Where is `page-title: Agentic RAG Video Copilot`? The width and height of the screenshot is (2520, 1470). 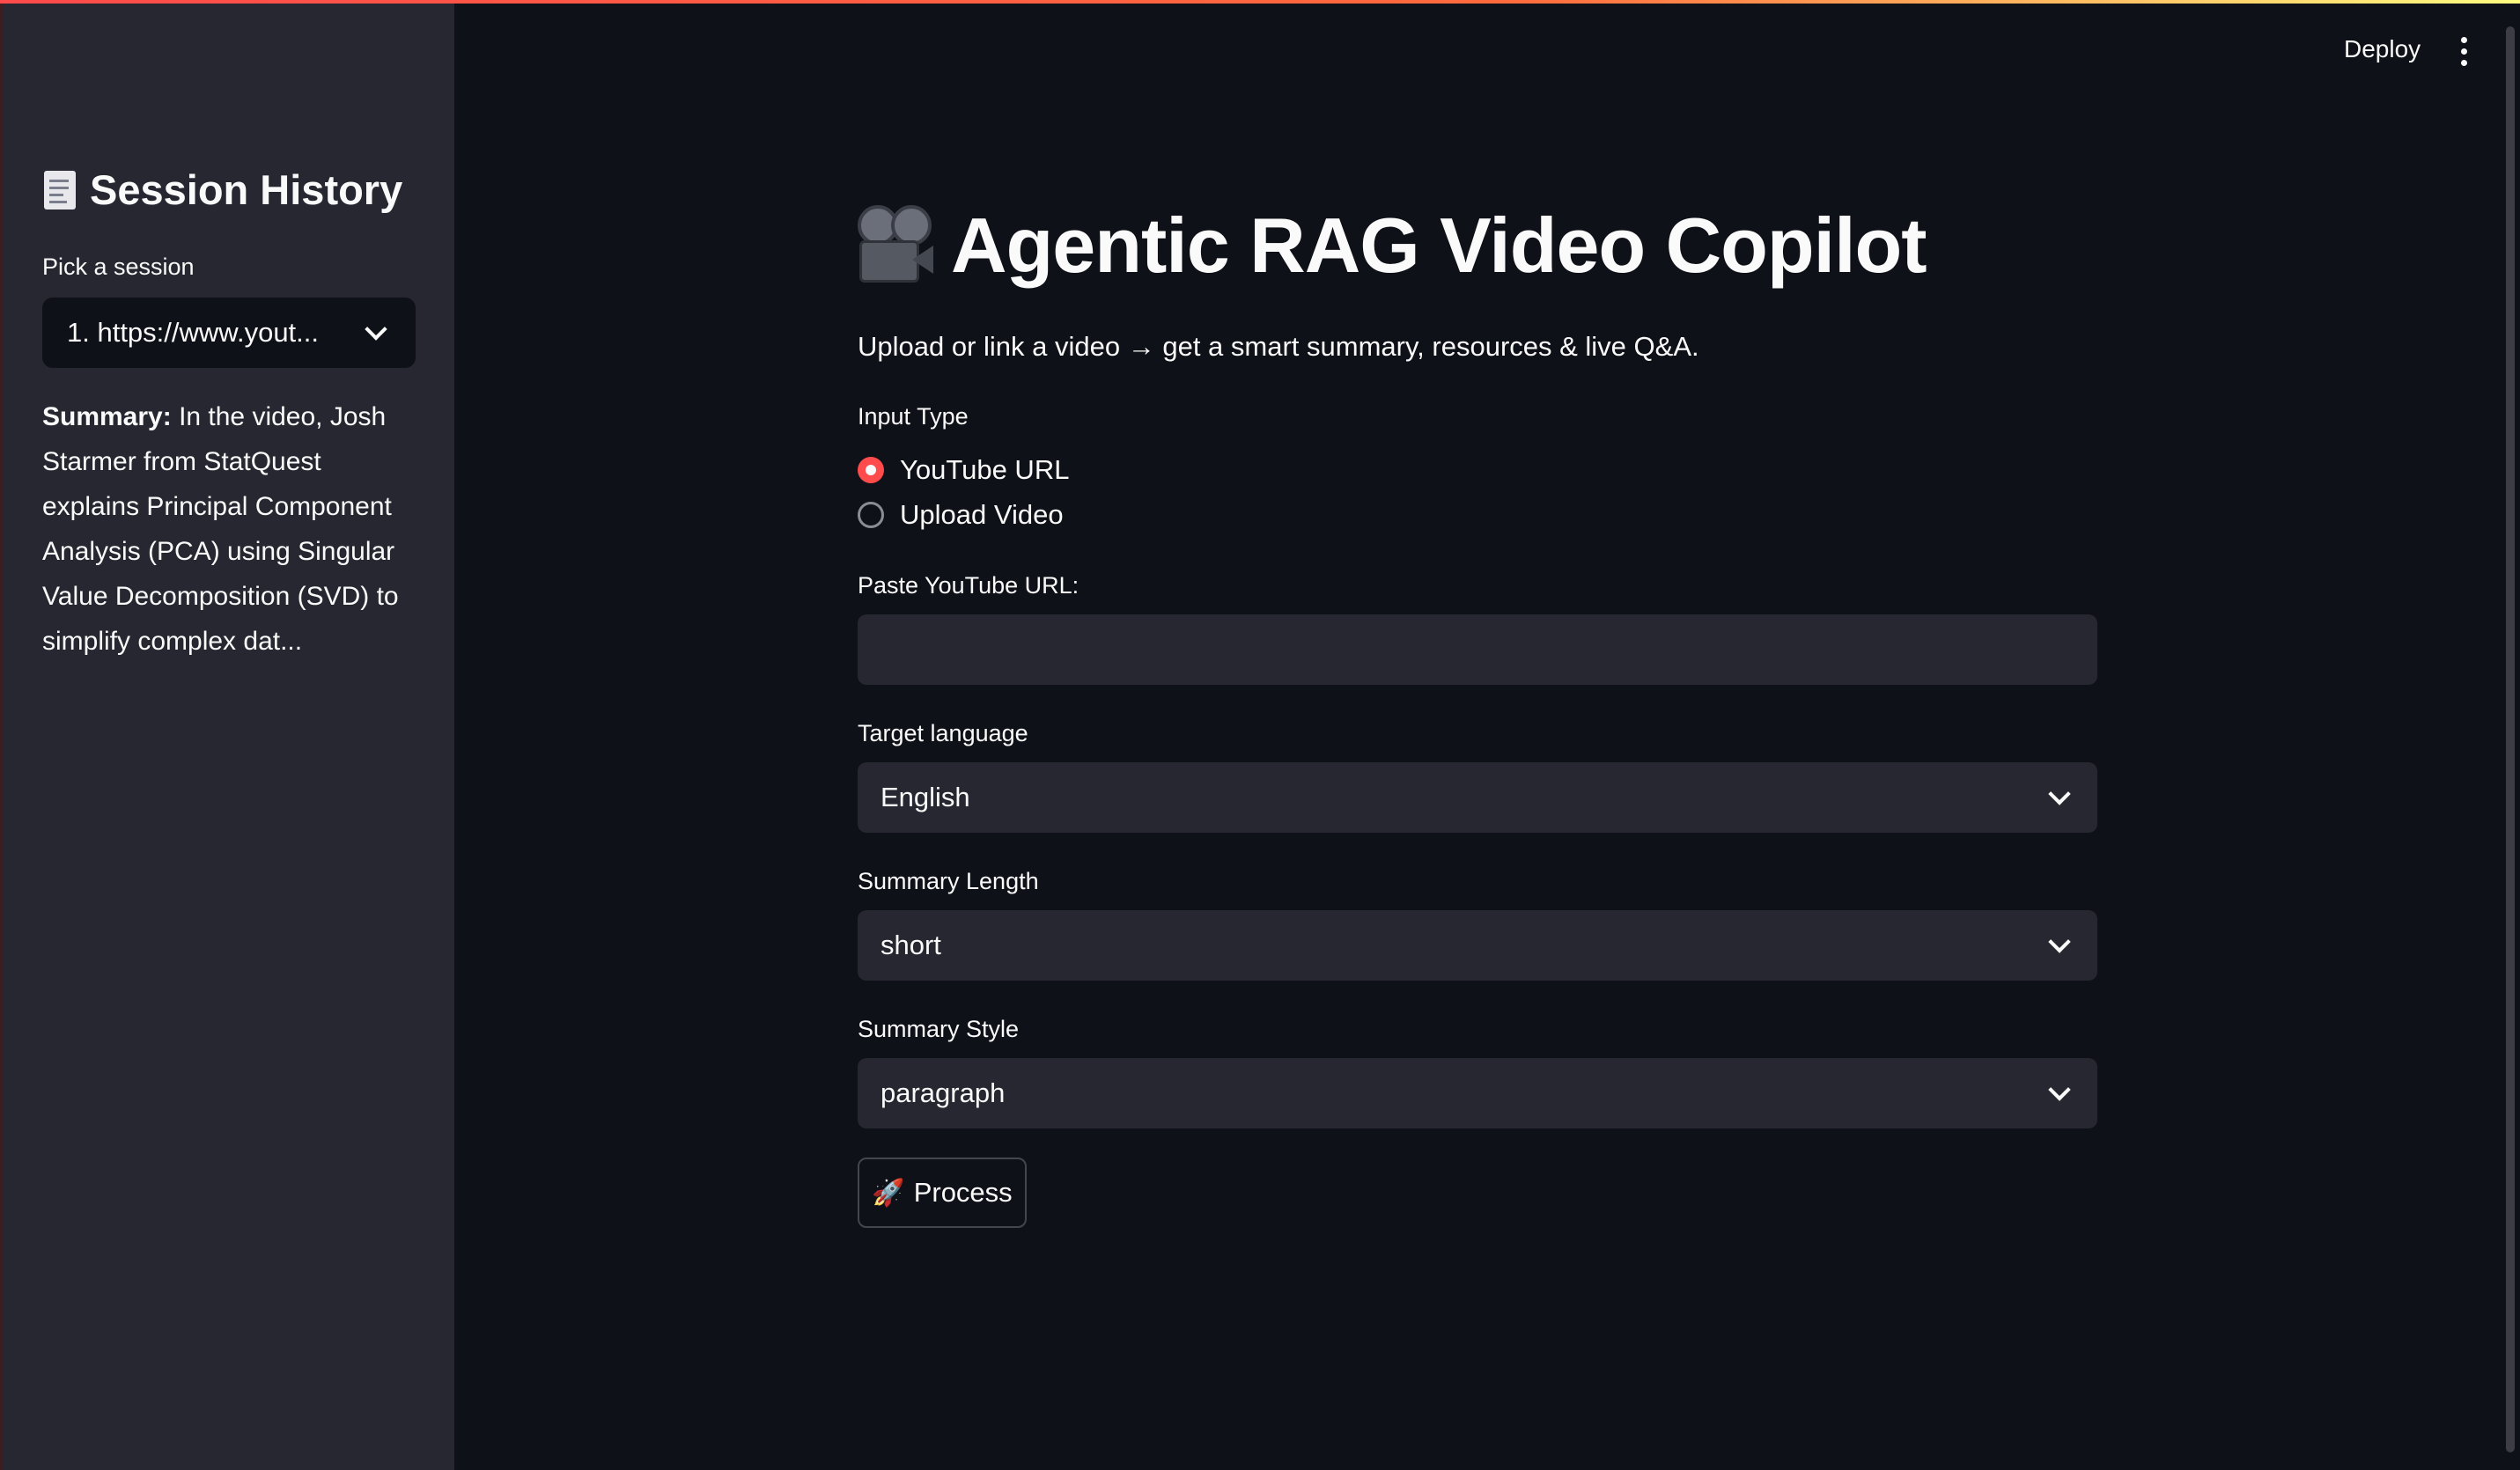
page-title: Agentic RAG Video Copilot is located at coordinates (1391, 245).